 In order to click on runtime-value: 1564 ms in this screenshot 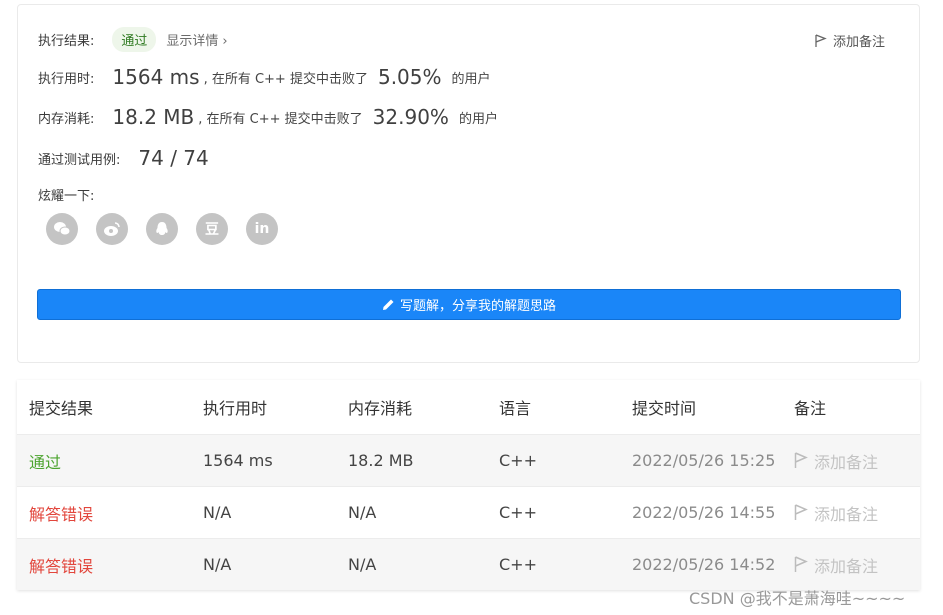, I will do `click(156, 77)`.